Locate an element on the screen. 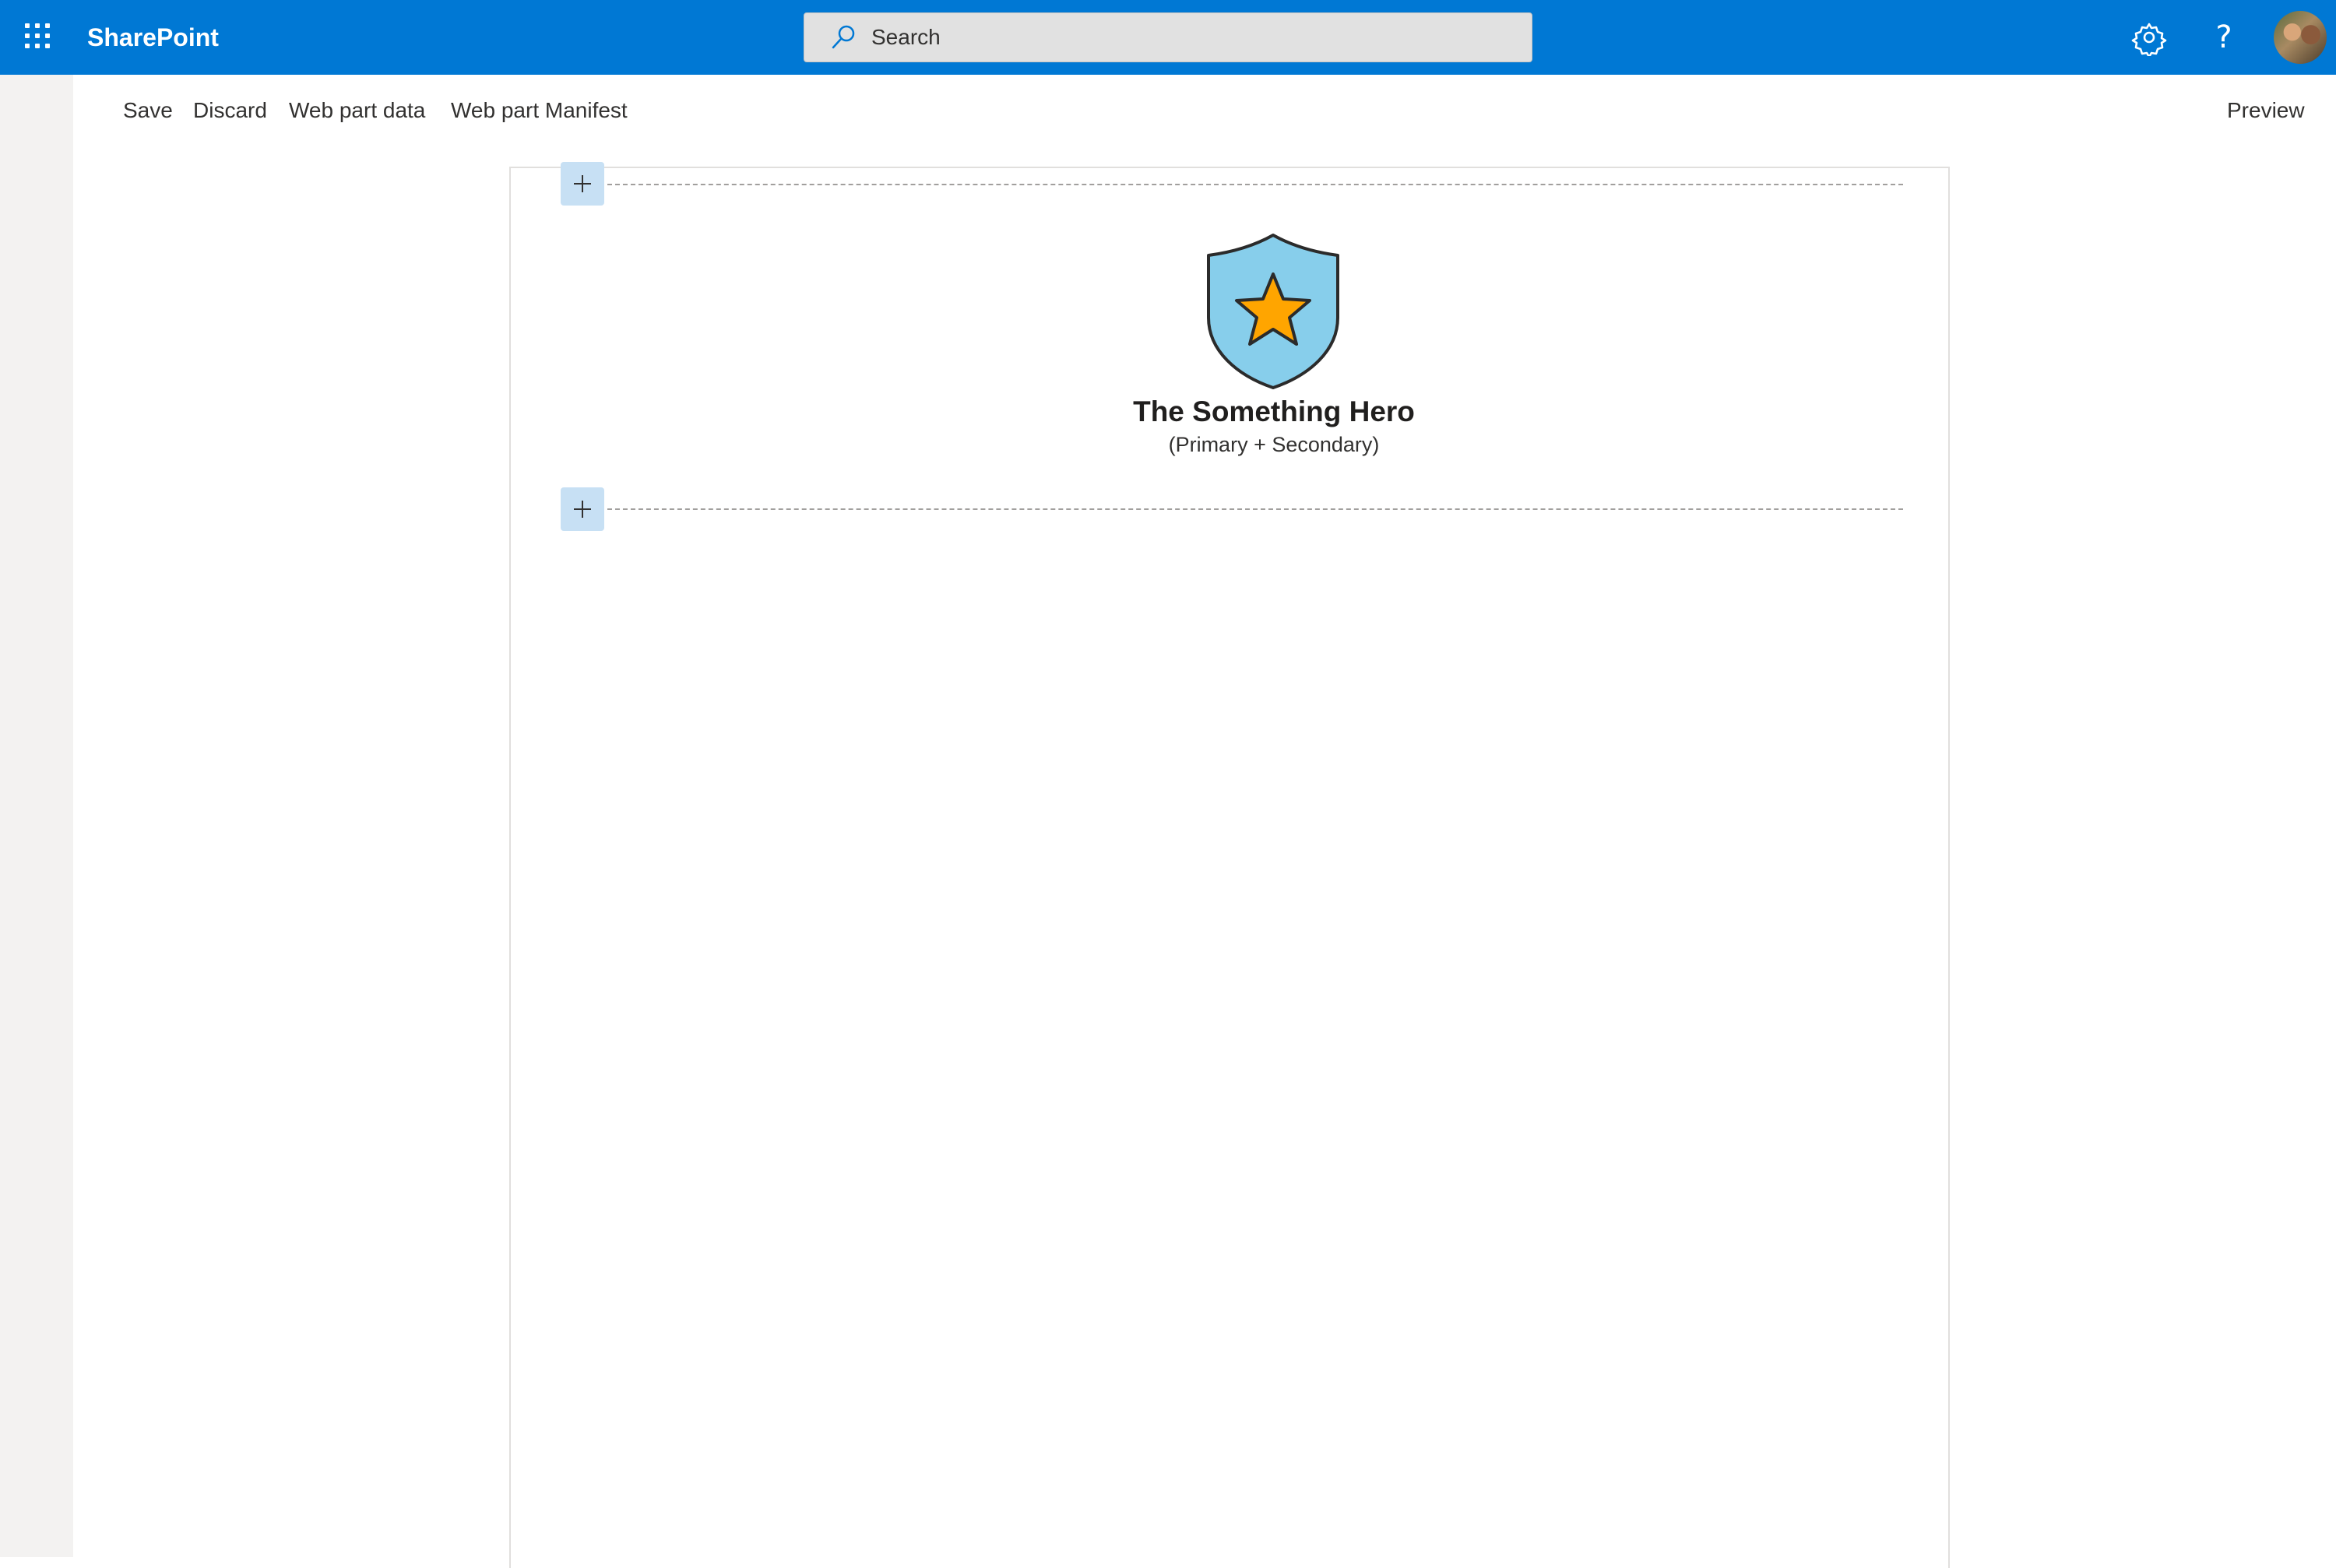 This screenshot has height=1568, width=2336. preview-button: Preview is located at coordinates (2266, 110).